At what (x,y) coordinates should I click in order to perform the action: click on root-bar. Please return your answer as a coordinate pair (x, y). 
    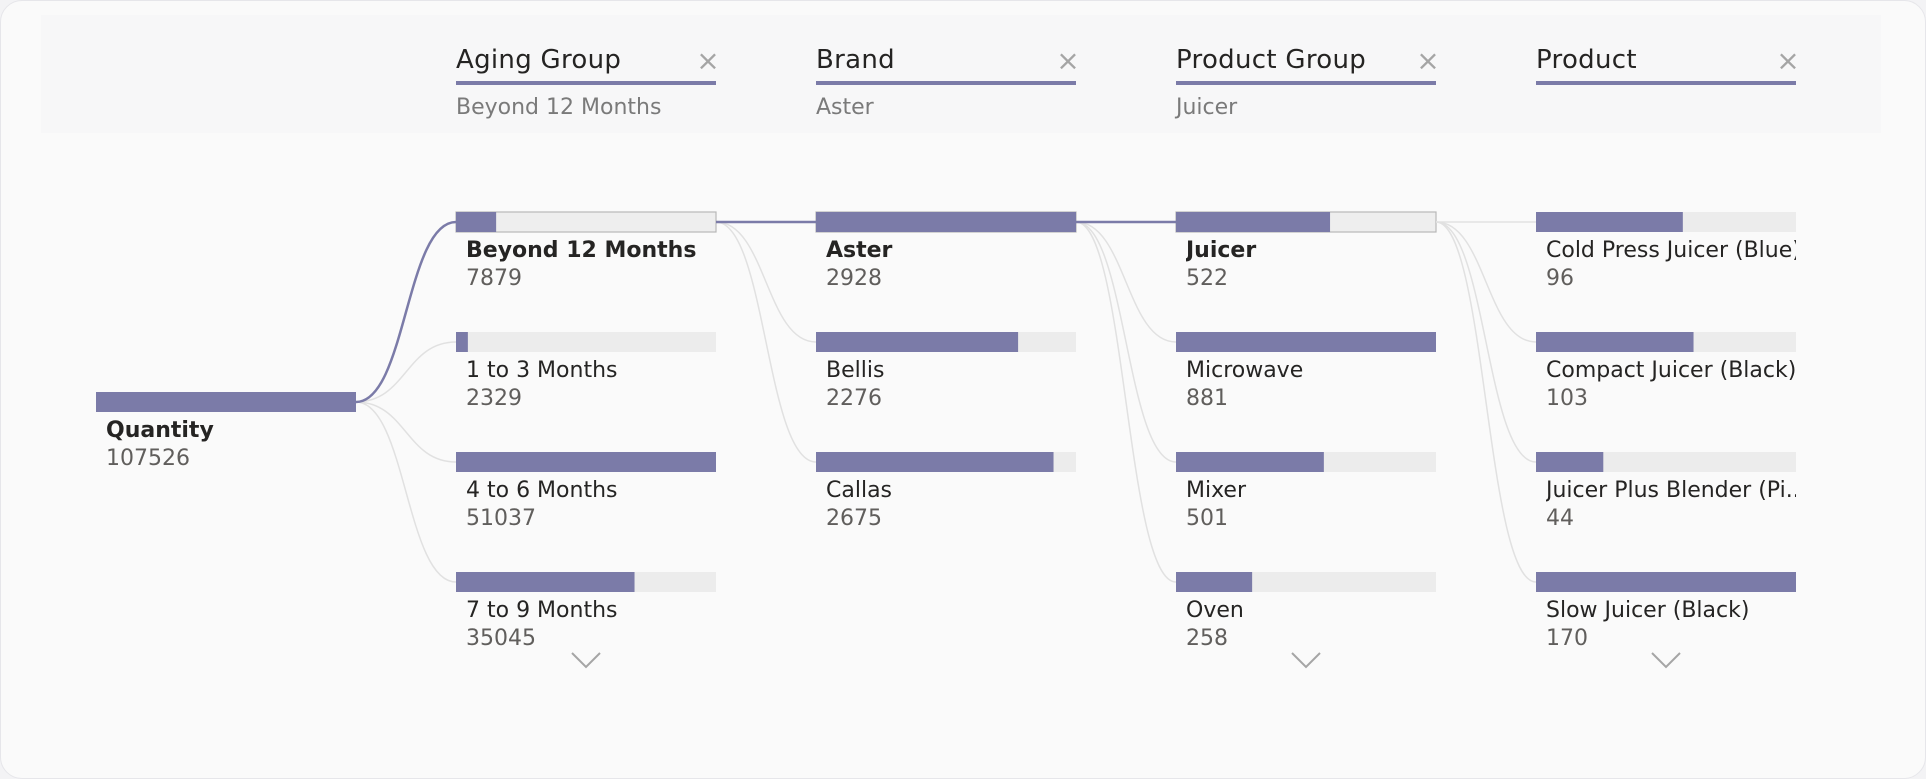
    Looking at the image, I should click on (226, 402).